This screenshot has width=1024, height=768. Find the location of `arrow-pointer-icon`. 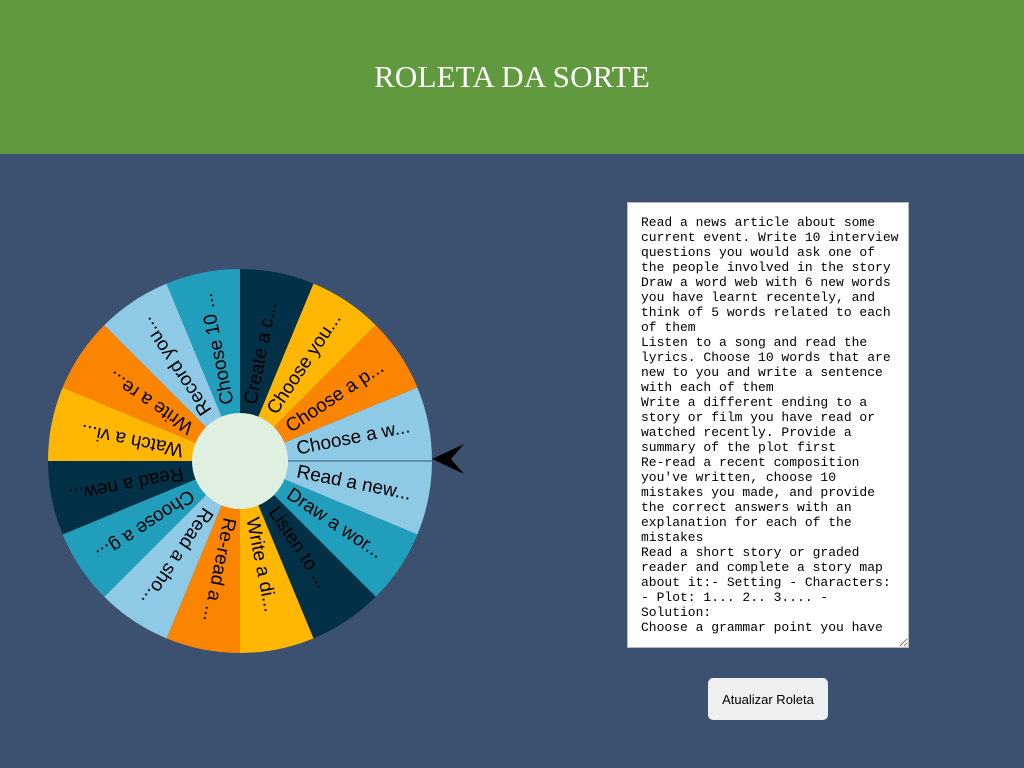

arrow-pointer-icon is located at coordinates (448, 459).